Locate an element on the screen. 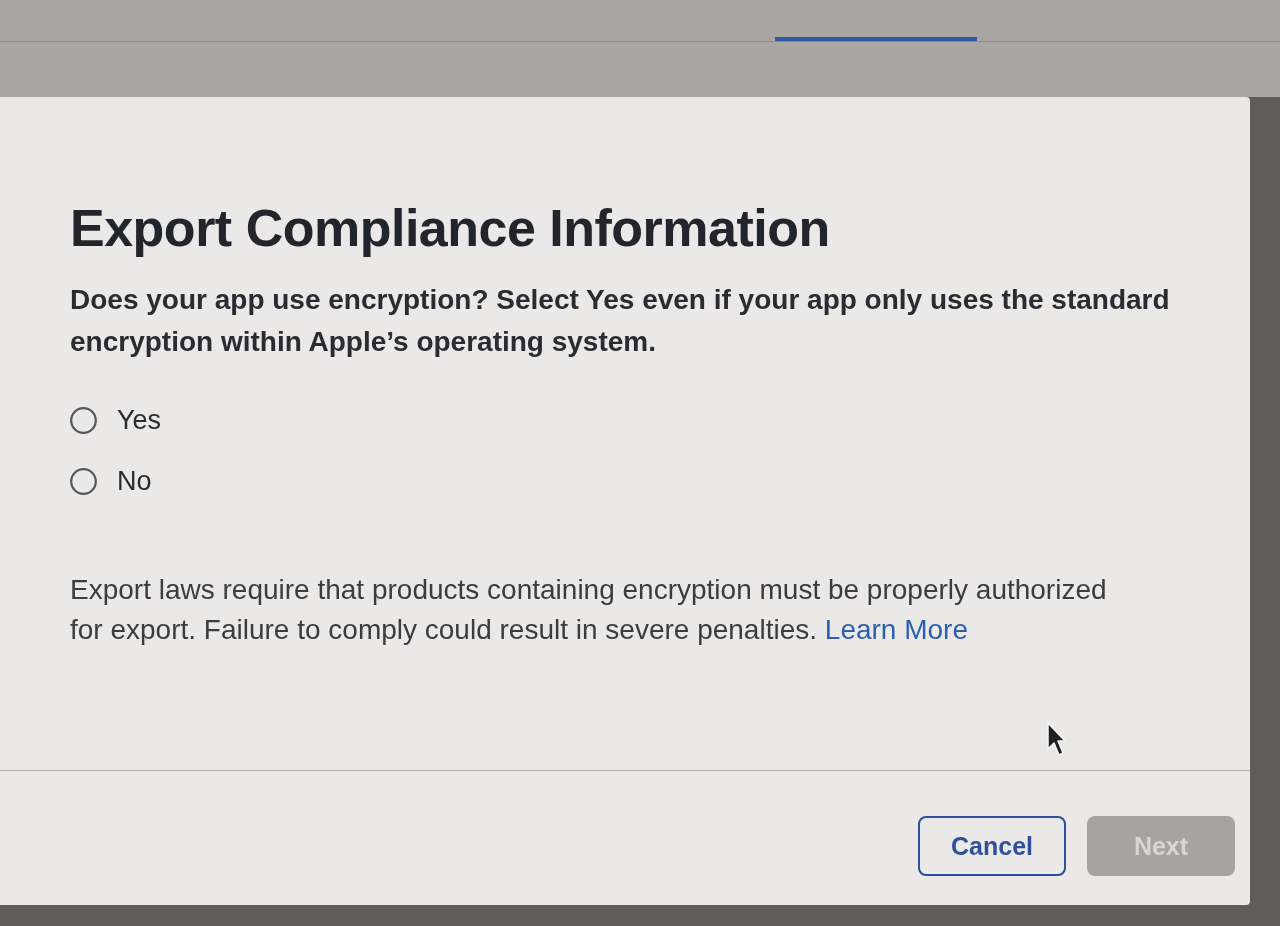 The width and height of the screenshot is (1280, 926). learn-more-link: Learn More is located at coordinates (896, 629).